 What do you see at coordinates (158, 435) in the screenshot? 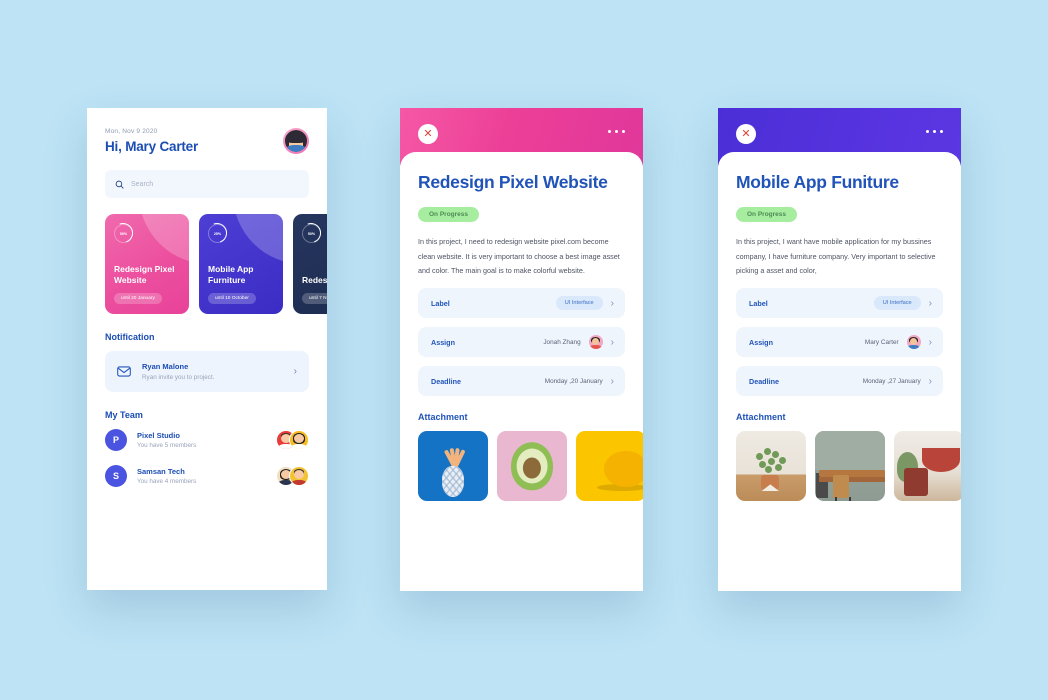
I see `team-name: Pixel Studio` at bounding box center [158, 435].